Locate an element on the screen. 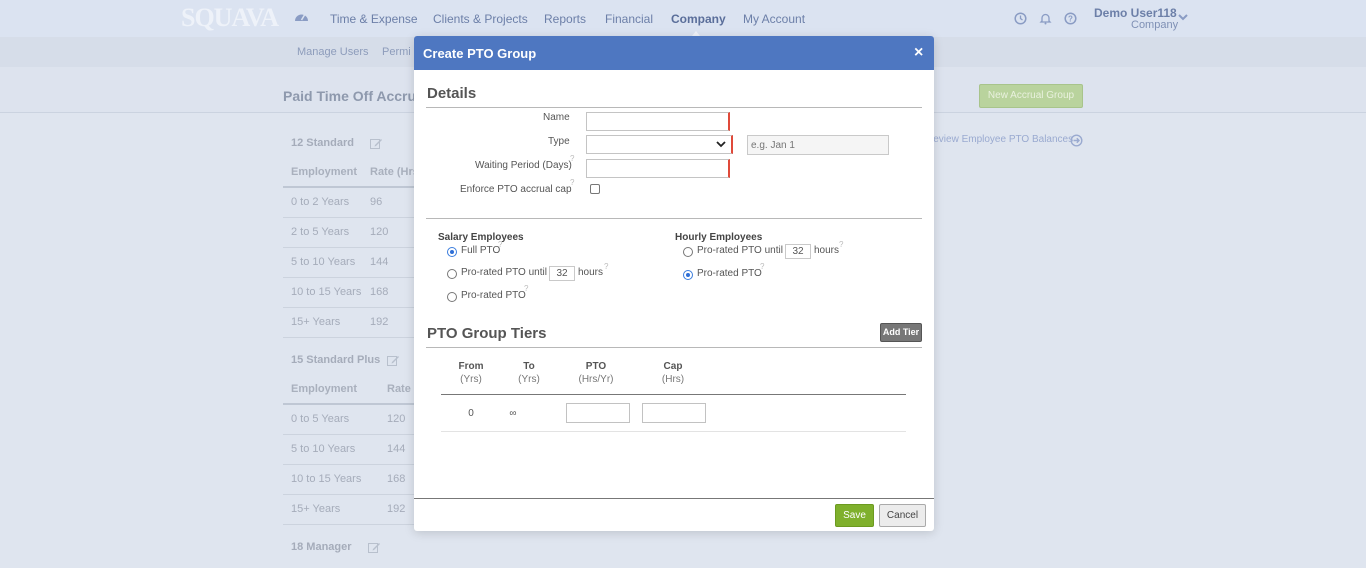 This screenshot has height=568, width=1366. clock-icon is located at coordinates (1020, 18).